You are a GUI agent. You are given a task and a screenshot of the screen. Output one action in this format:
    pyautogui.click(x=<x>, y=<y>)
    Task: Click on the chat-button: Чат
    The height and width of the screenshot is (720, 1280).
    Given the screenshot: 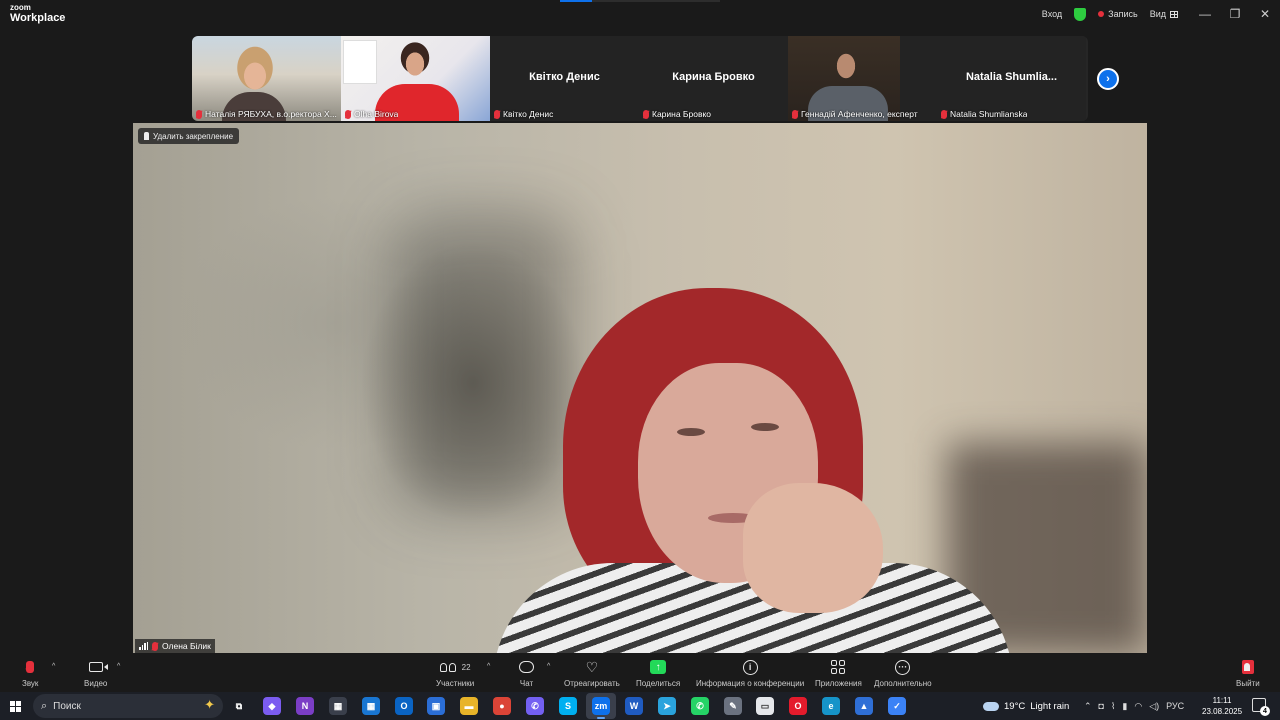 What is the action you would take?
    pyautogui.click(x=526, y=672)
    